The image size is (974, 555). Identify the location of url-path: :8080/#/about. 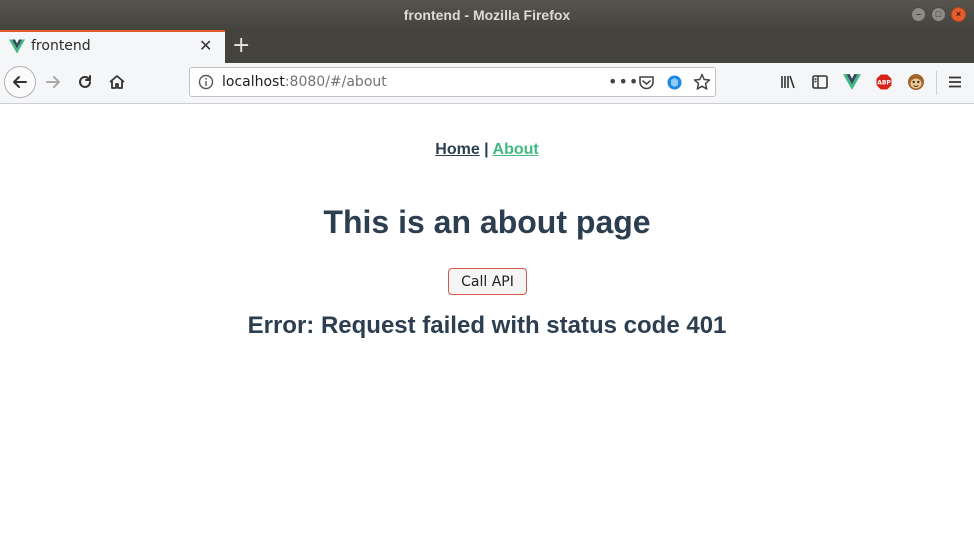
(335, 82).